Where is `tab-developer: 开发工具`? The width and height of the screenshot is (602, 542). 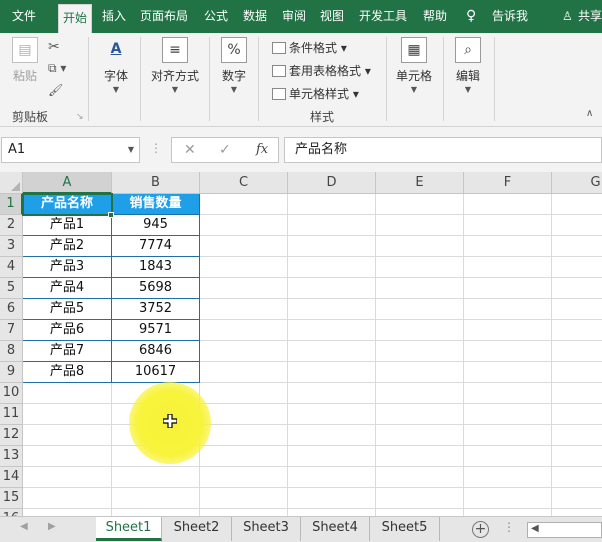
tab-developer: 开发工具 is located at coordinates (383, 16).